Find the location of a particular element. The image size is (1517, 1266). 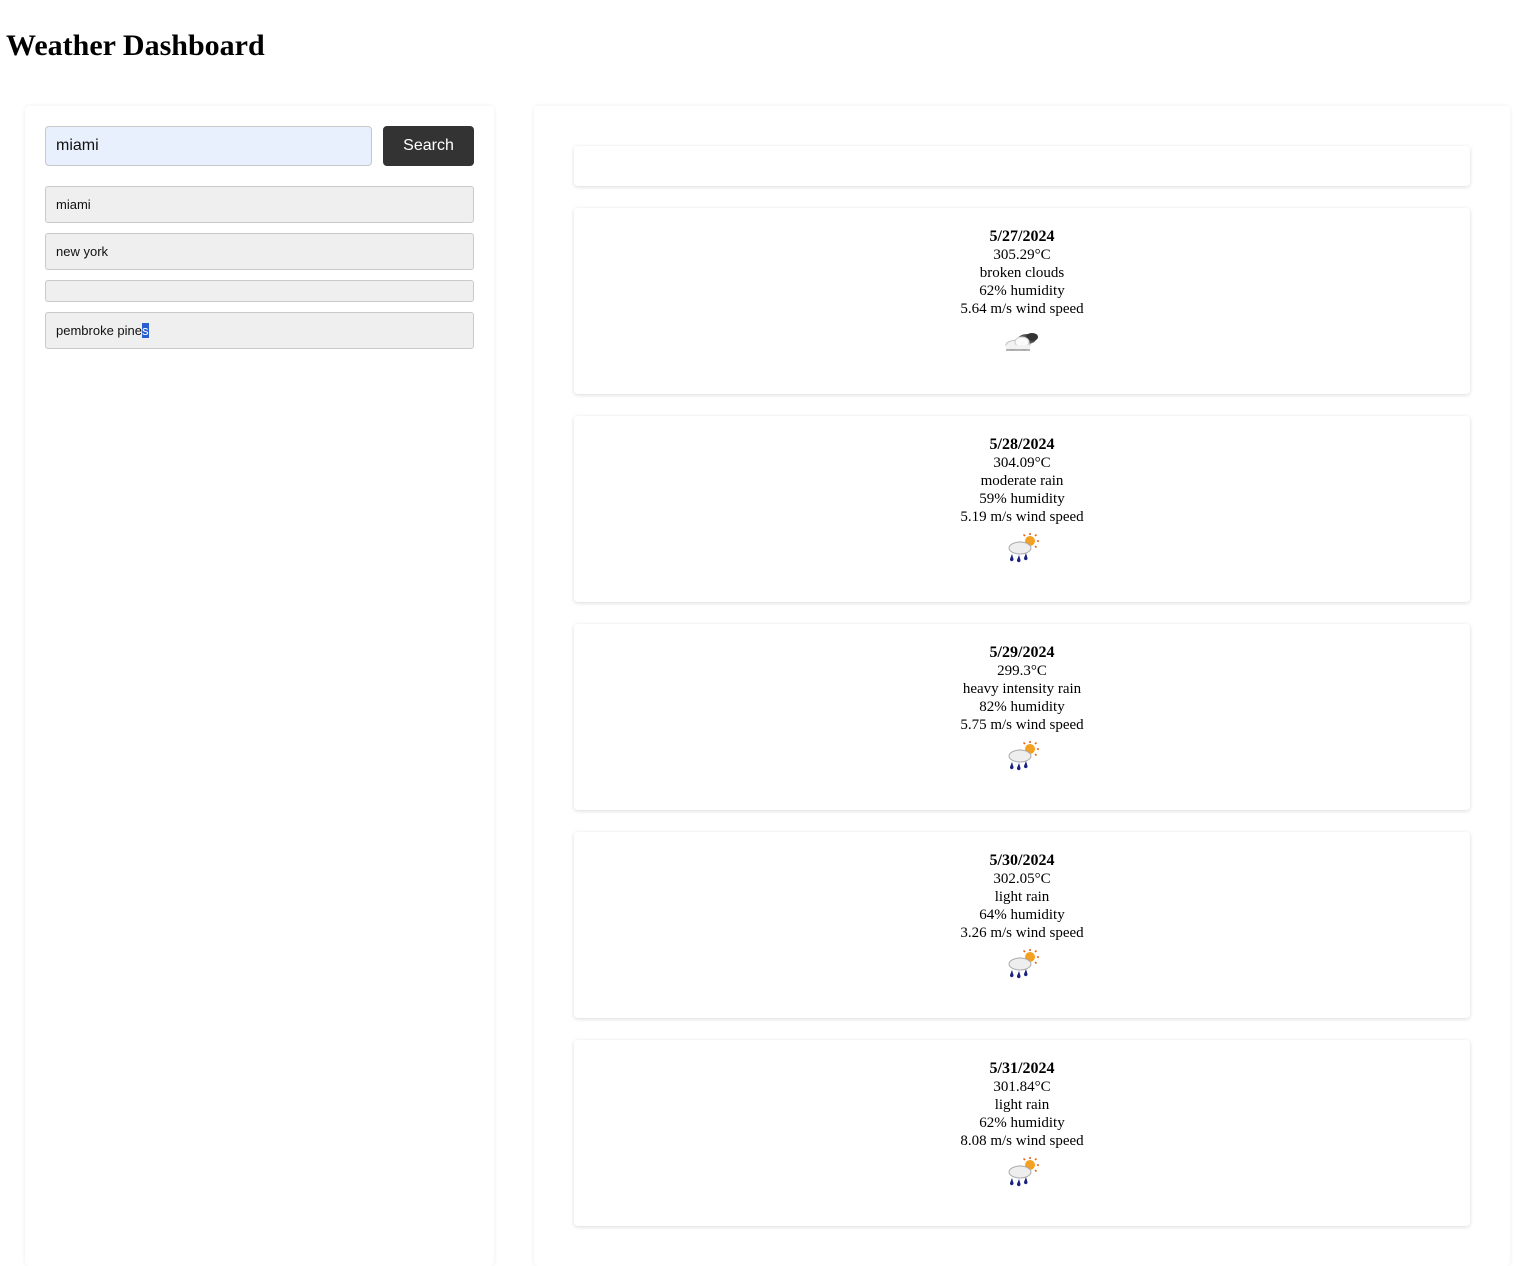

forecast-wind: 3.26 m/s wind speed is located at coordinates (1022, 933).